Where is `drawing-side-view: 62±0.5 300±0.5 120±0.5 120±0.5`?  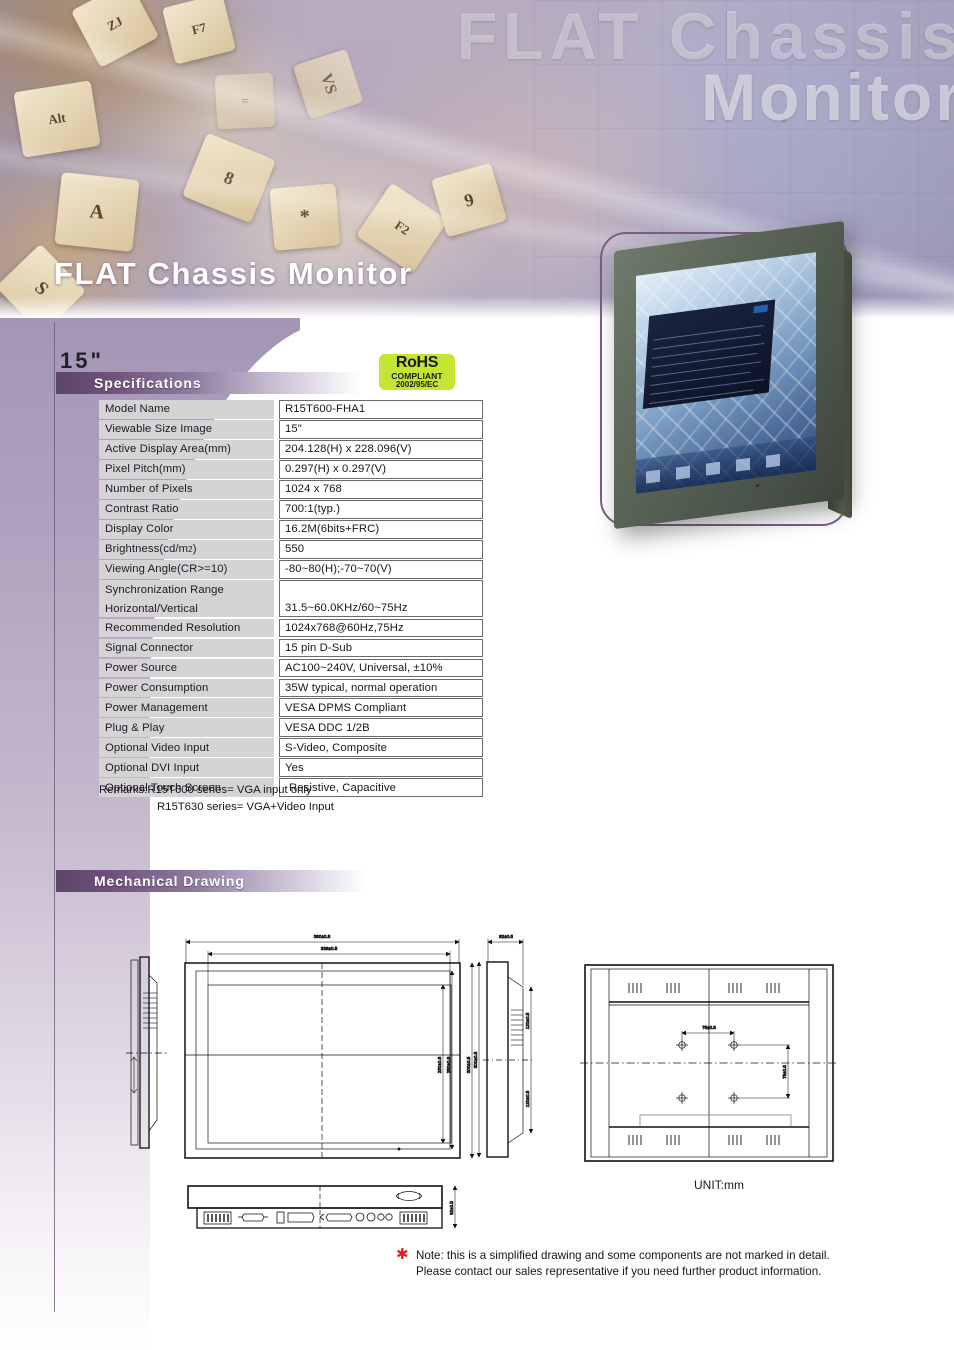 drawing-side-view: 62±0.5 300±0.5 120±0.5 120±0.5 is located at coordinates (503, 1046).